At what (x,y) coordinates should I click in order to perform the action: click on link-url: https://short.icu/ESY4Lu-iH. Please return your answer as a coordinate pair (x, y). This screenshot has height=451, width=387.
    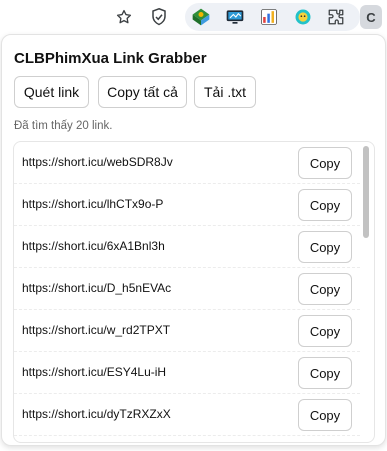
    Looking at the image, I should click on (94, 372).